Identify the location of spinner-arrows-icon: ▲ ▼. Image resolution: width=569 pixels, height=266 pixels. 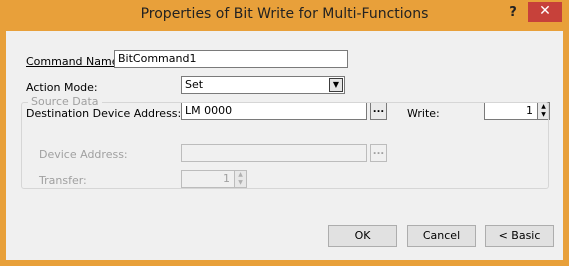
(240, 179).